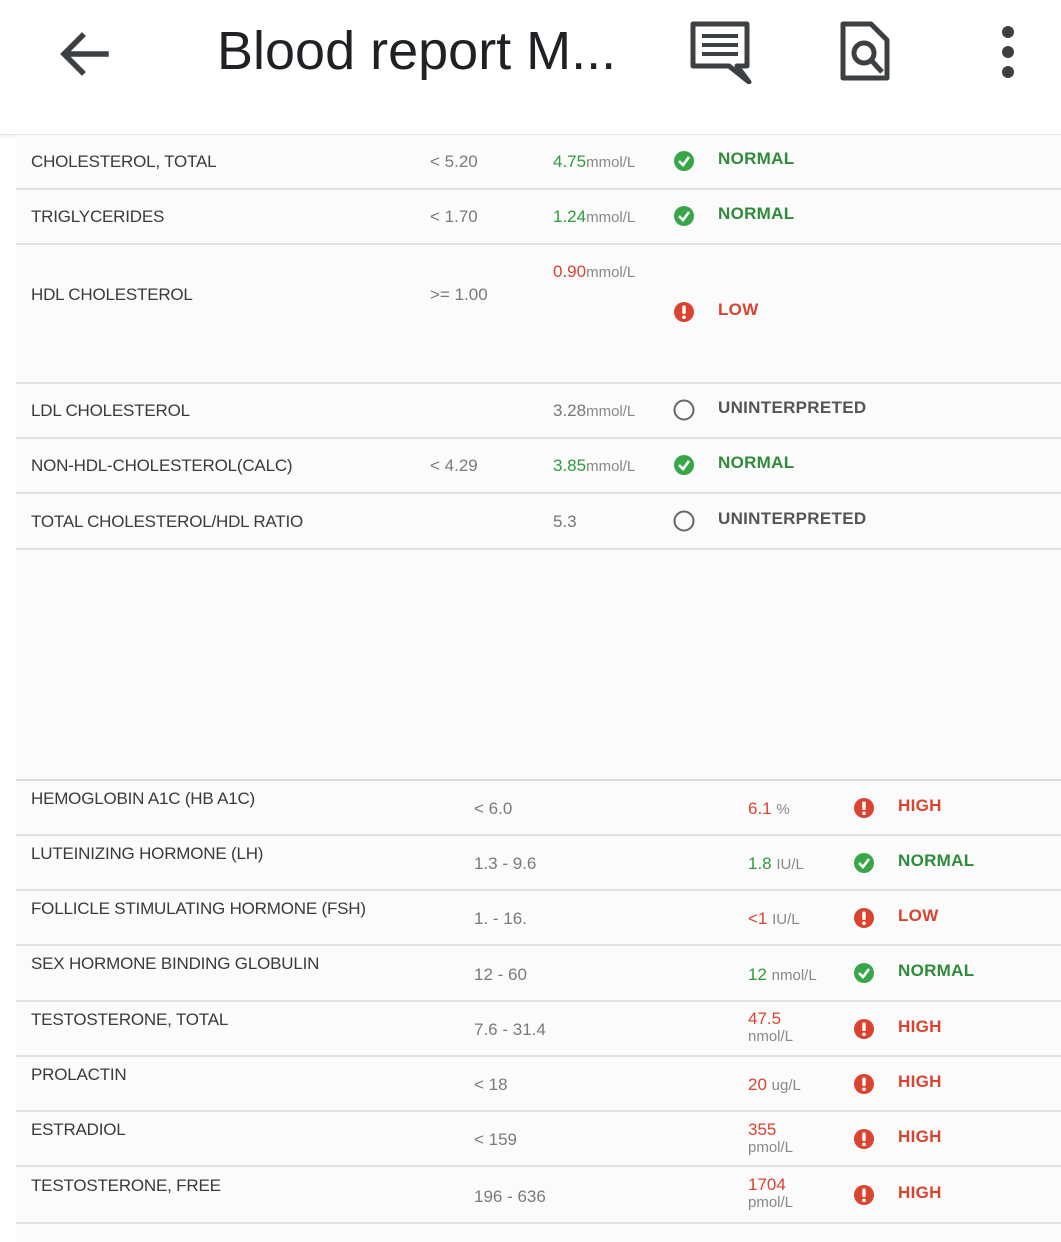 This screenshot has width=1061, height=1242. I want to click on result-value: 4.75mmol/L, so click(594, 161).